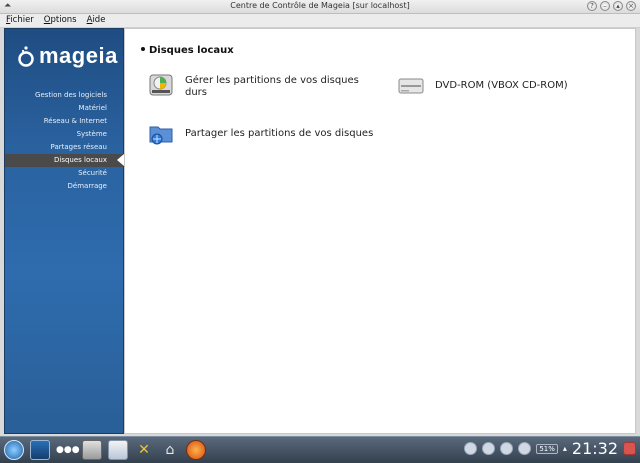 The height and width of the screenshot is (463, 640). I want to click on network-icon: ⌂, so click(170, 450).